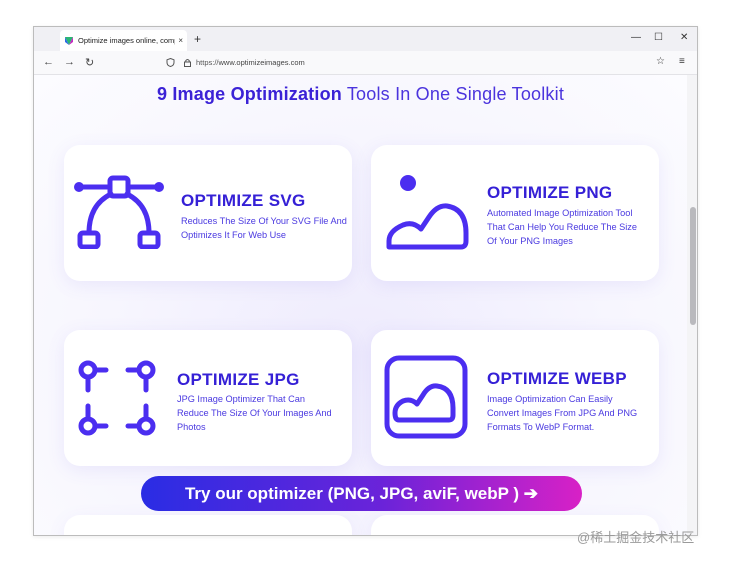 The image size is (732, 561). I want to click on tab-bar: Optimize images online, comp × + — ☐ ✕, so click(365, 39).